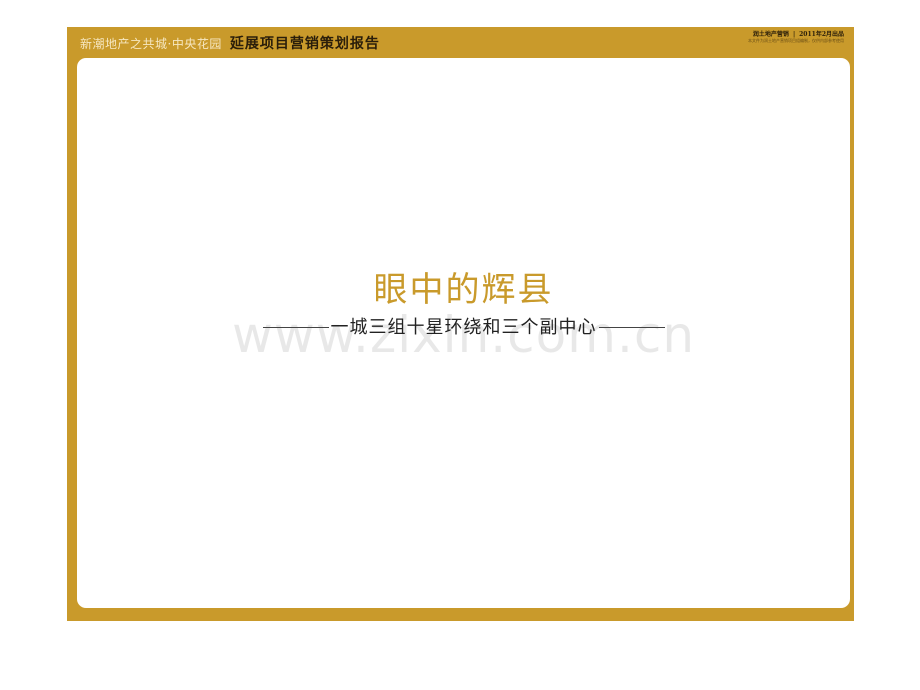  Describe the element at coordinates (151, 43) in the screenshot. I see `project-subtitle: 新潮地产之共城·中央花园` at that location.